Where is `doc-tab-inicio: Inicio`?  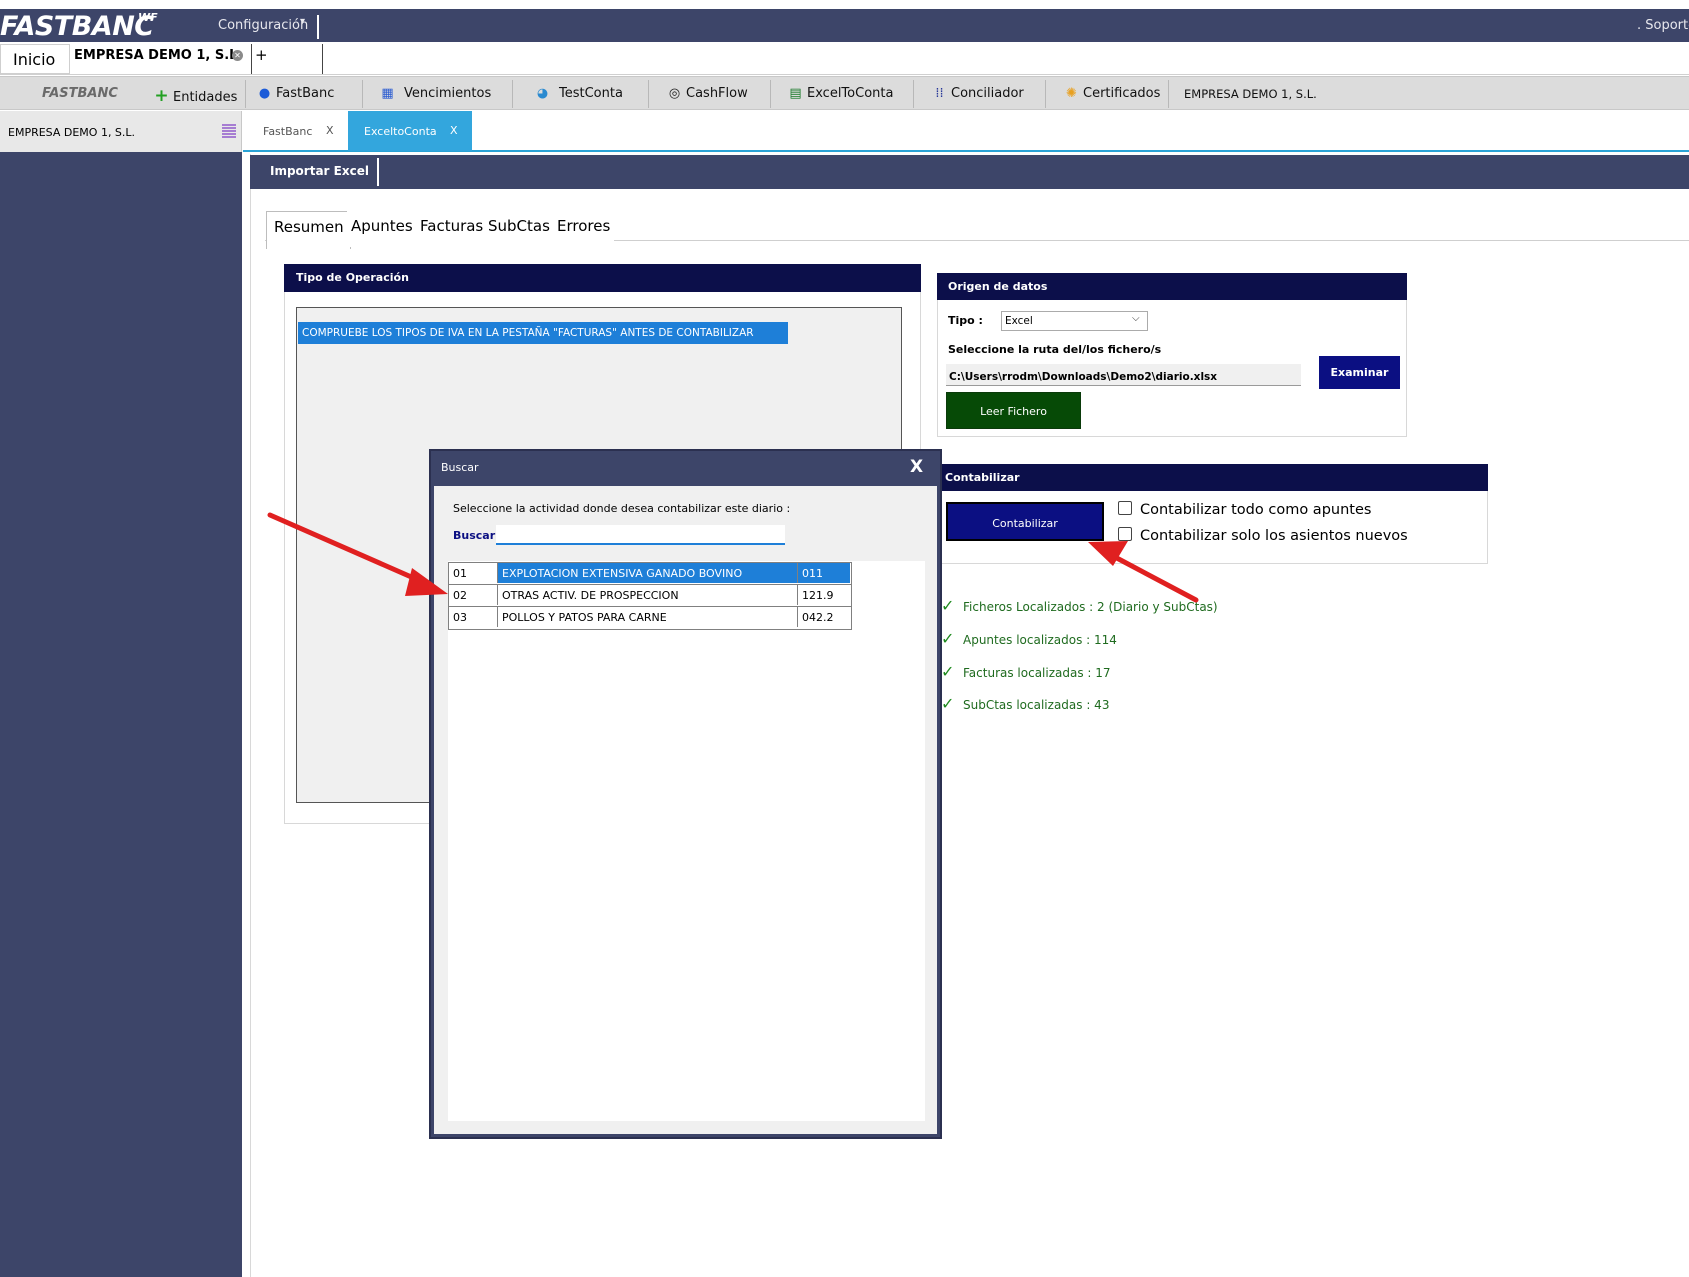 doc-tab-inicio: Inicio is located at coordinates (35, 59).